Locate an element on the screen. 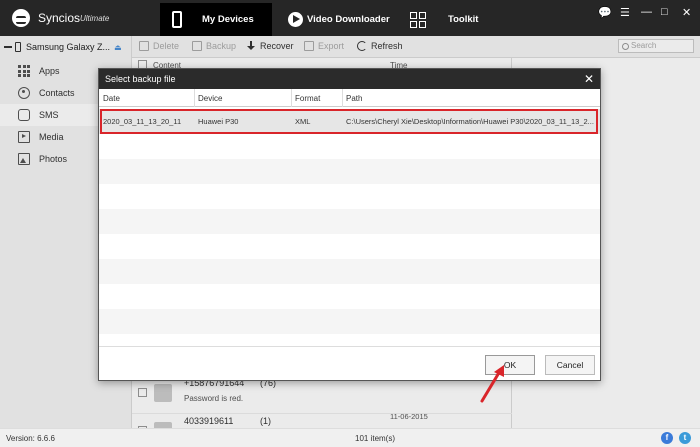  facebook-icon: f is located at coordinates (667, 438).